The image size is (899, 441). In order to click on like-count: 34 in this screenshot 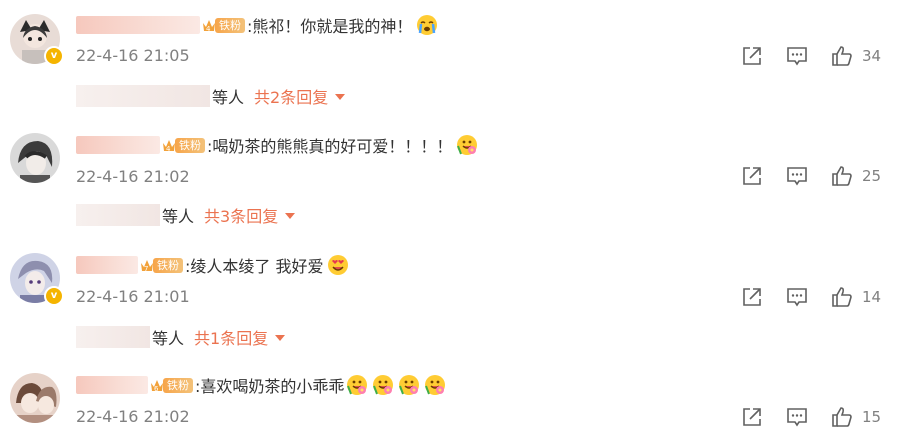, I will do `click(872, 56)`.